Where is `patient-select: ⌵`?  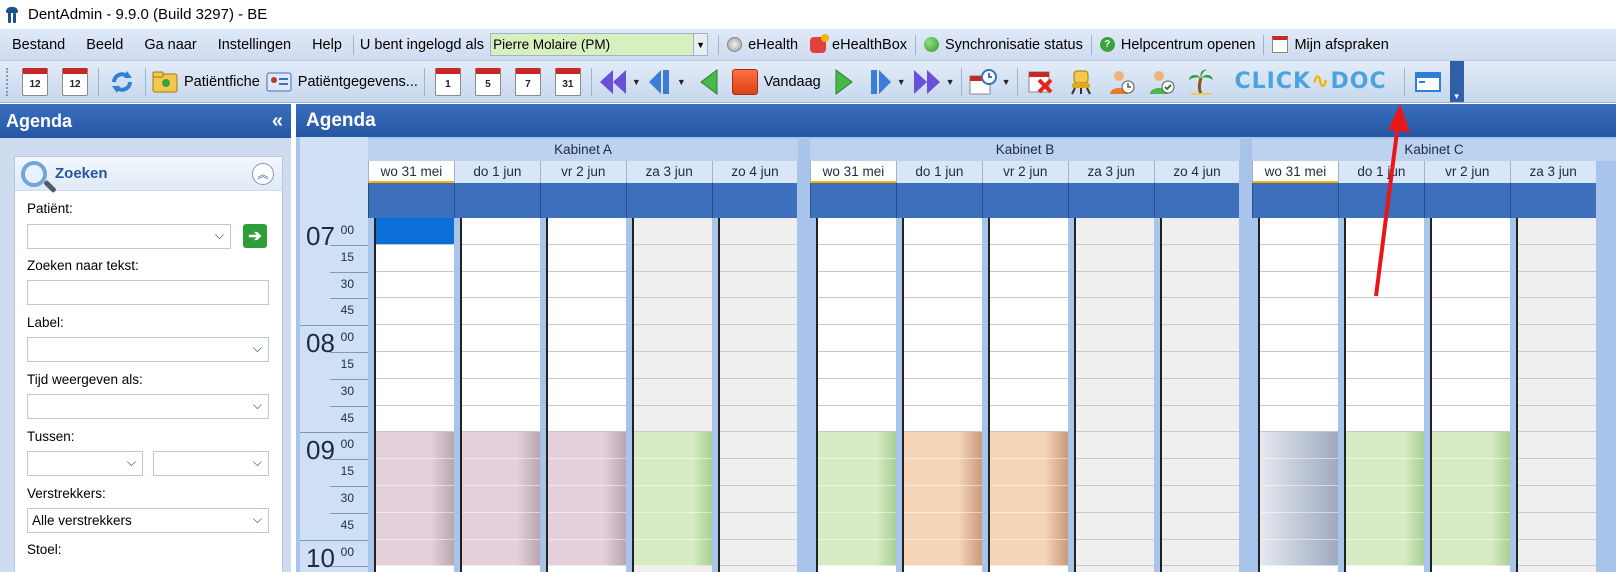 patient-select: ⌵ is located at coordinates (129, 236).